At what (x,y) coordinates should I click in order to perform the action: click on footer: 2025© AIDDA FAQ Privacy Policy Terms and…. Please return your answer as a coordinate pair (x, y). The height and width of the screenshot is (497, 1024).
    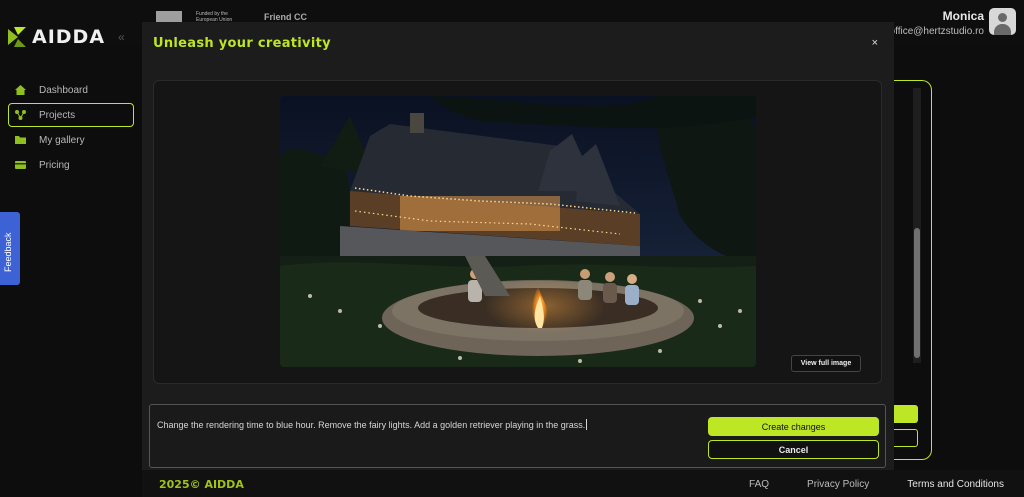
    Looking at the image, I should click on (583, 483).